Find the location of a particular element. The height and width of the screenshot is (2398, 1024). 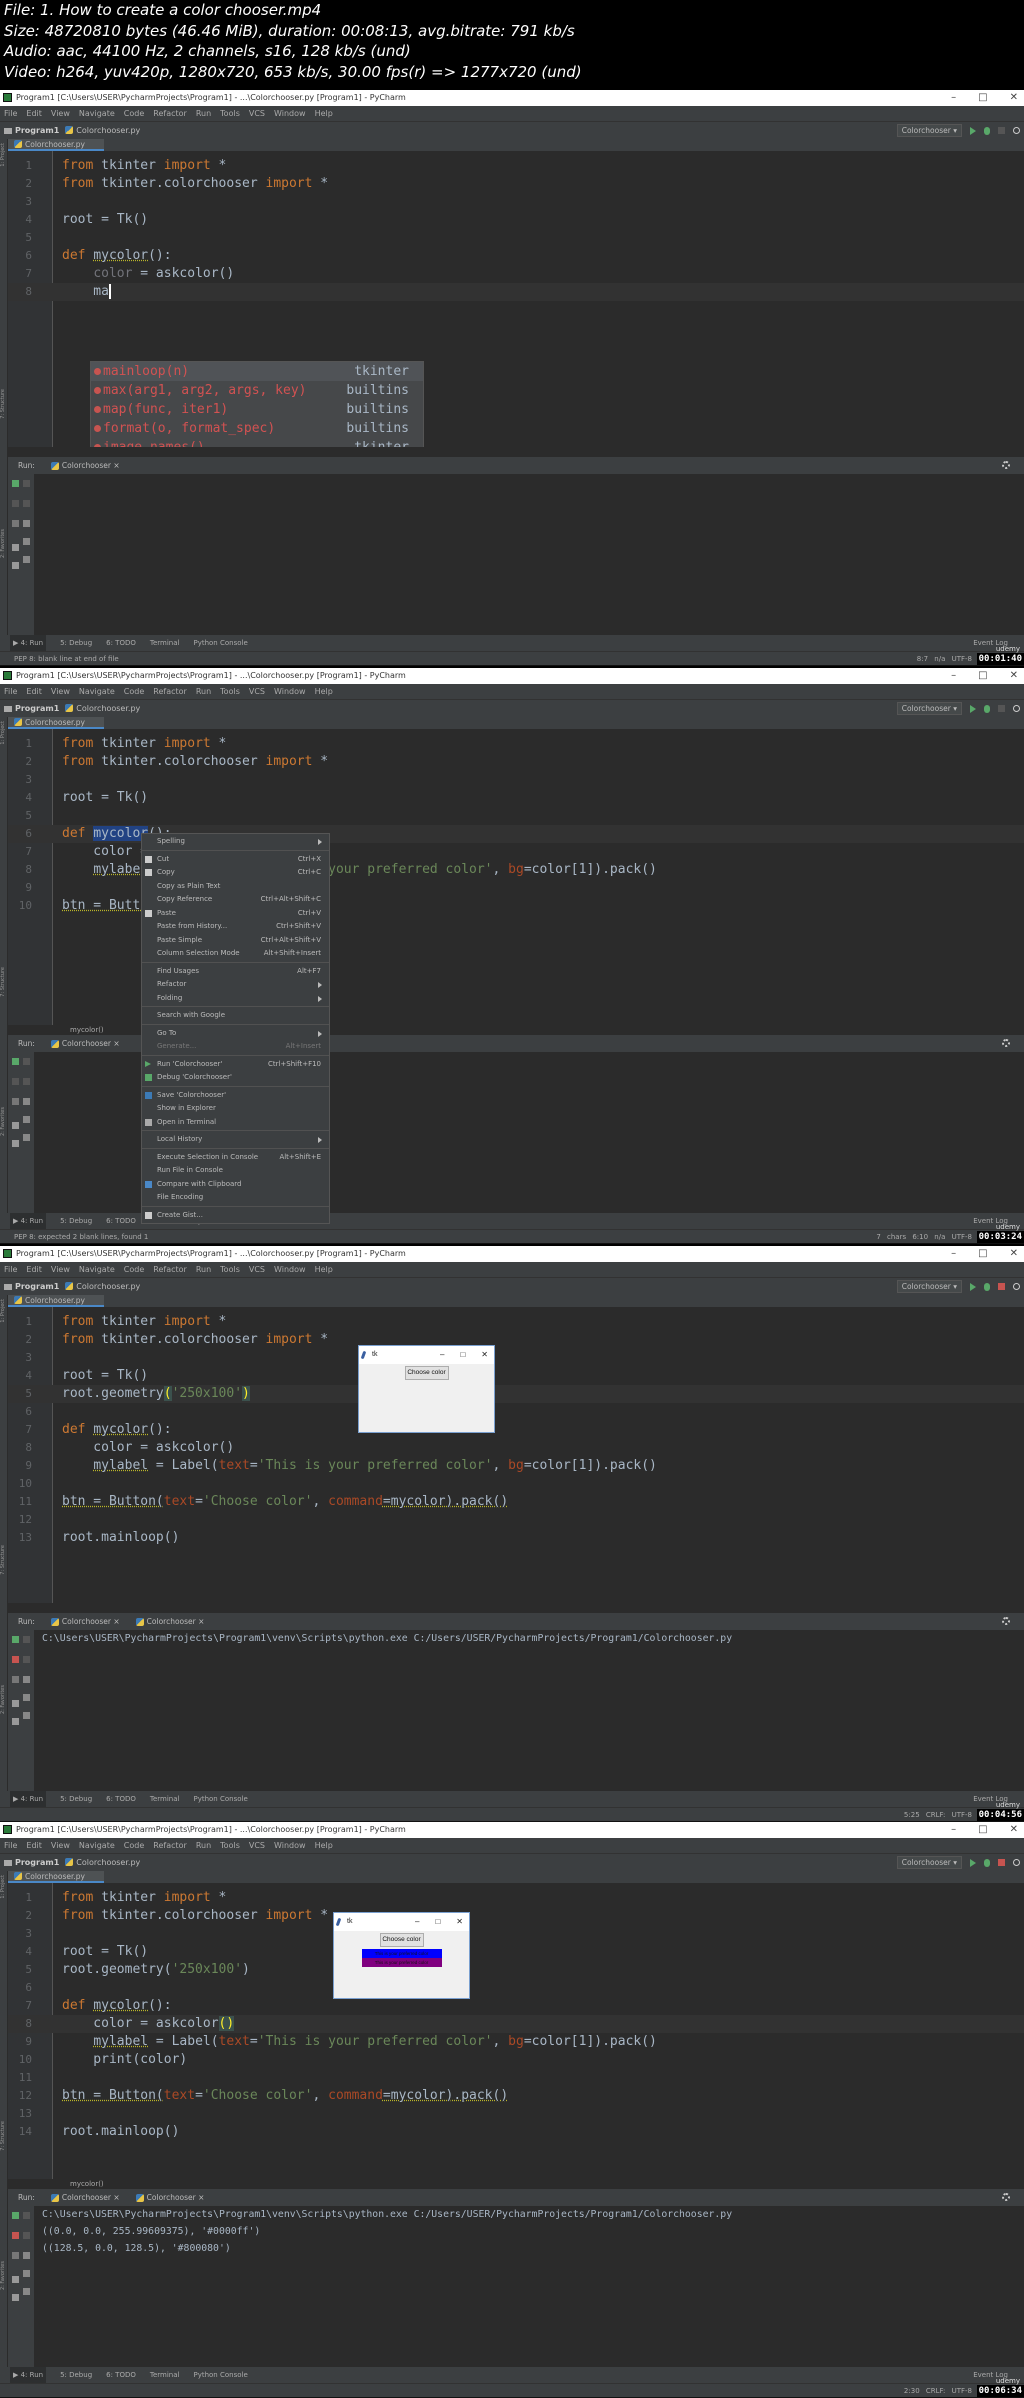

code-line: 12 is located at coordinates (516, 1520).